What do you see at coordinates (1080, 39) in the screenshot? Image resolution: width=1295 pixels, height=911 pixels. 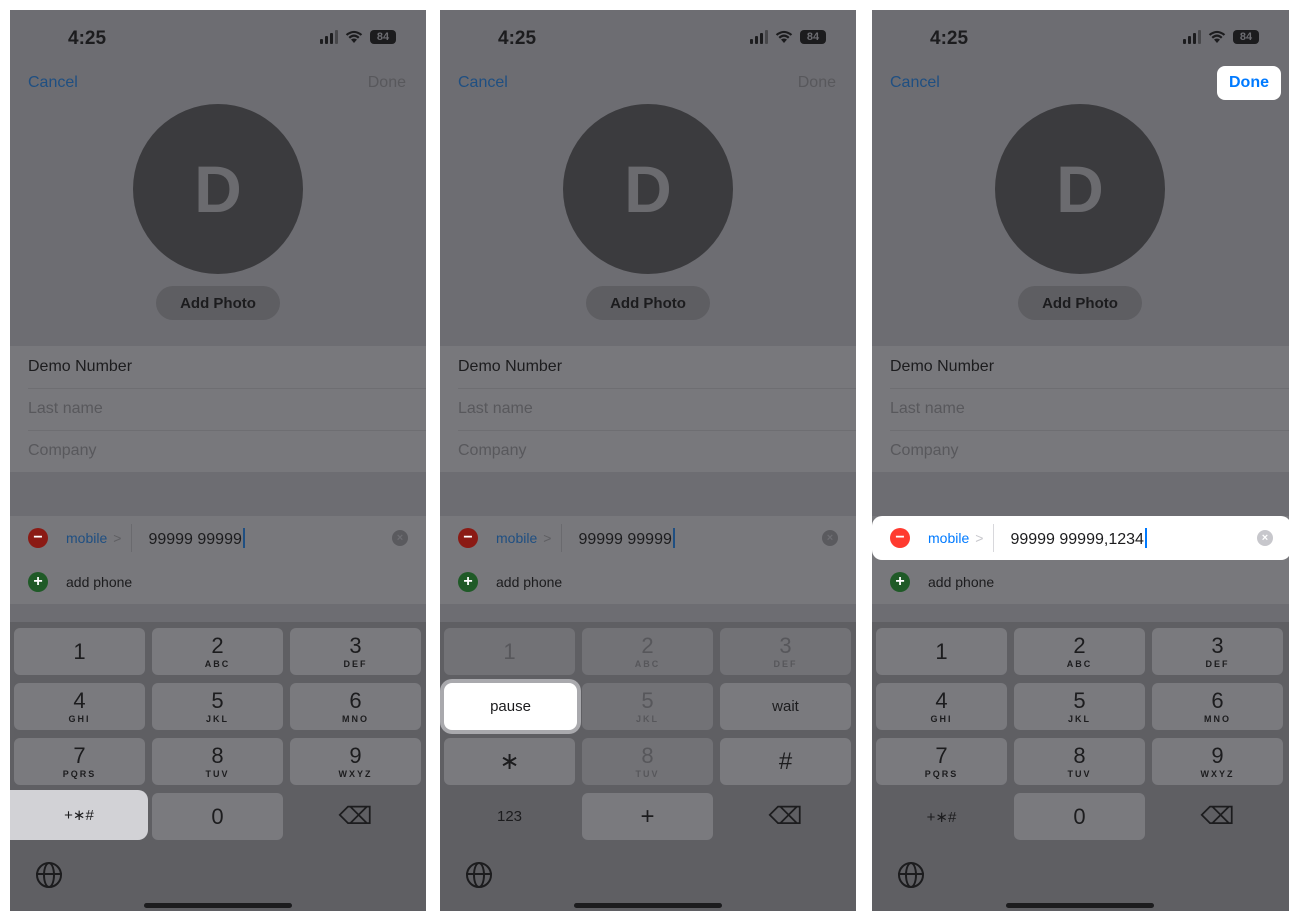 I see `status-bar: 4:25 84` at bounding box center [1080, 39].